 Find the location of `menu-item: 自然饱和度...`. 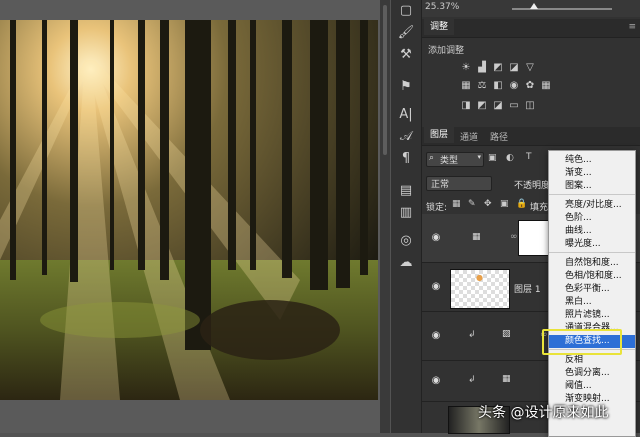

menu-item: 自然饱和度... is located at coordinates (592, 263).